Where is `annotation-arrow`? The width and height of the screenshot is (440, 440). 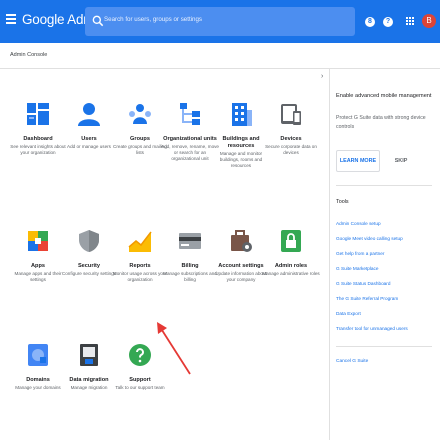 annotation-arrow is located at coordinates (174, 348).